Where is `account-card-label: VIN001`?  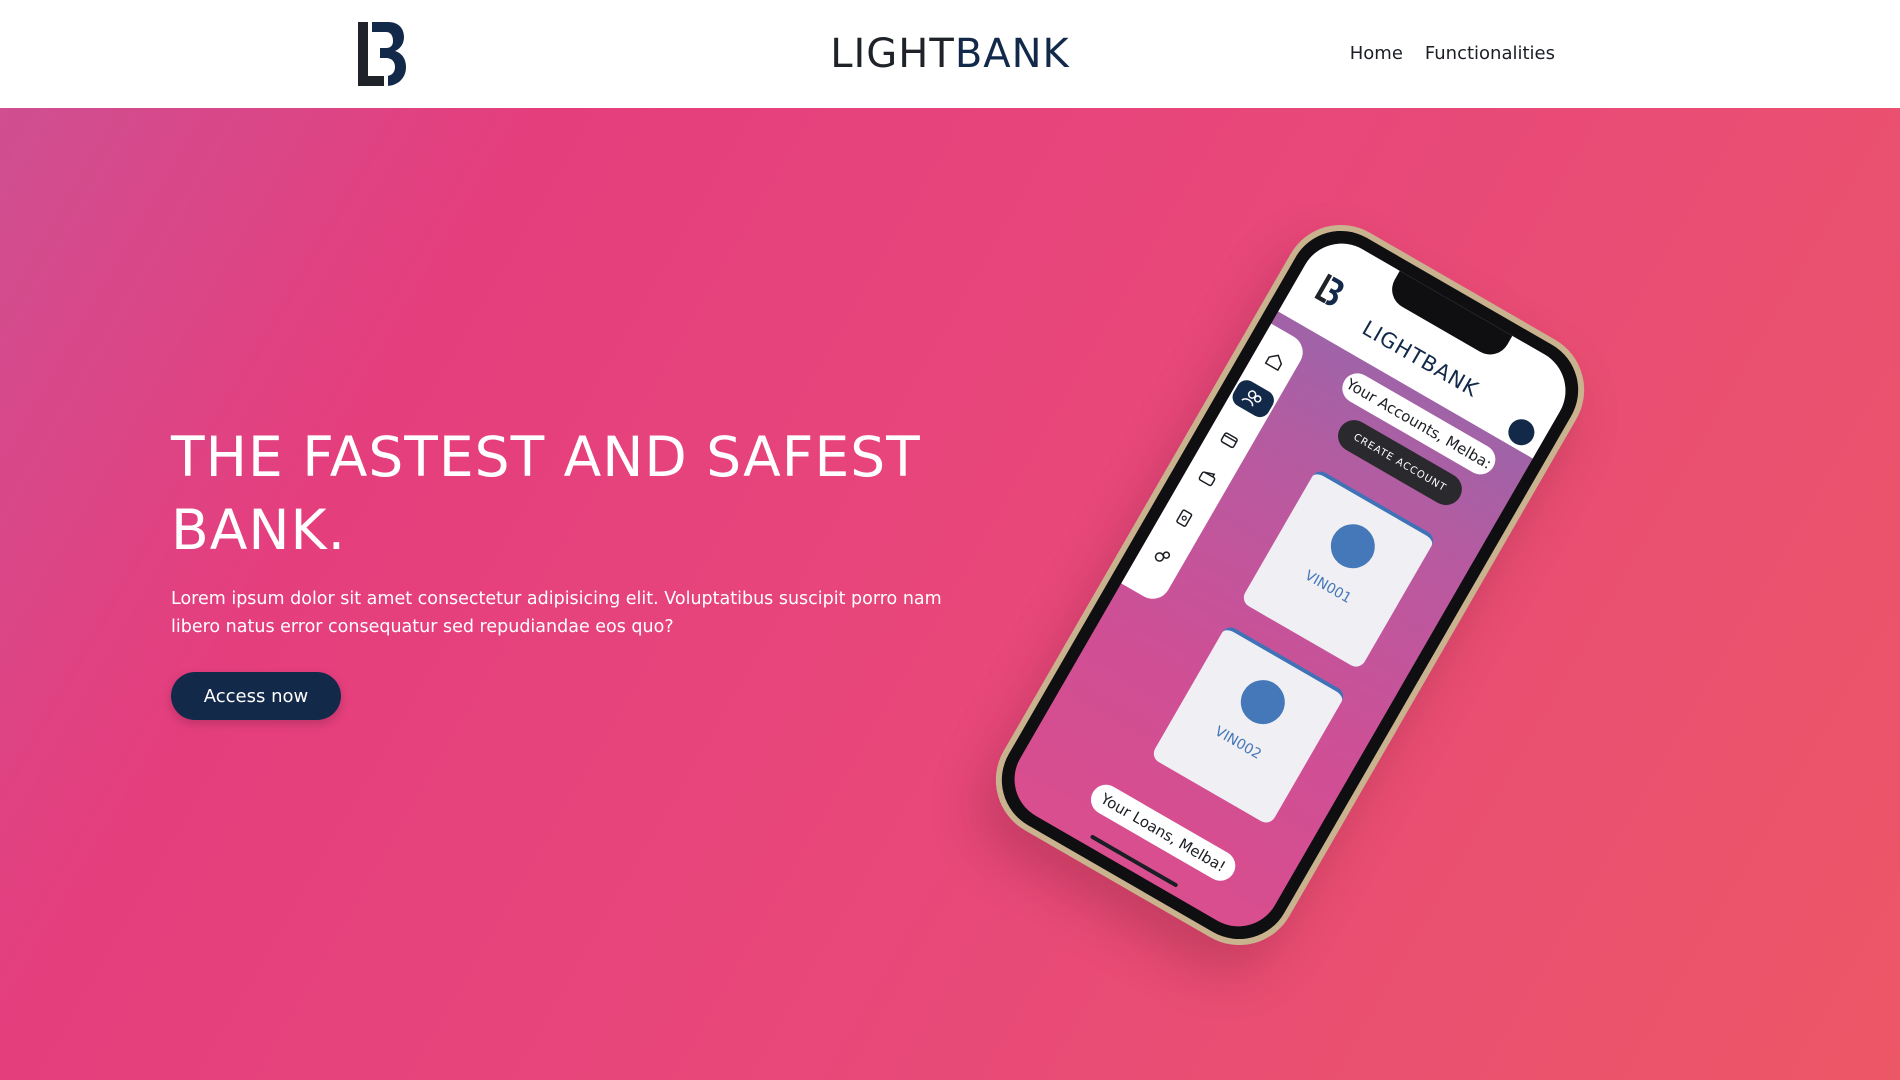 account-card-label: VIN001 is located at coordinates (1327, 587).